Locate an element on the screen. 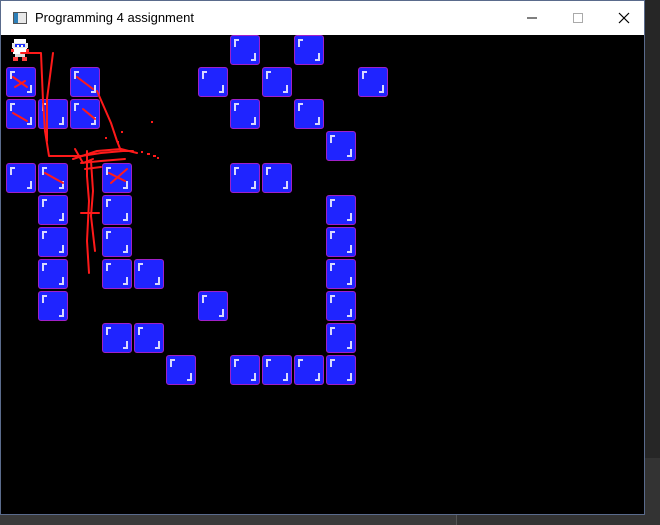 This screenshot has height=525, width=660. close-button is located at coordinates (624, 18).